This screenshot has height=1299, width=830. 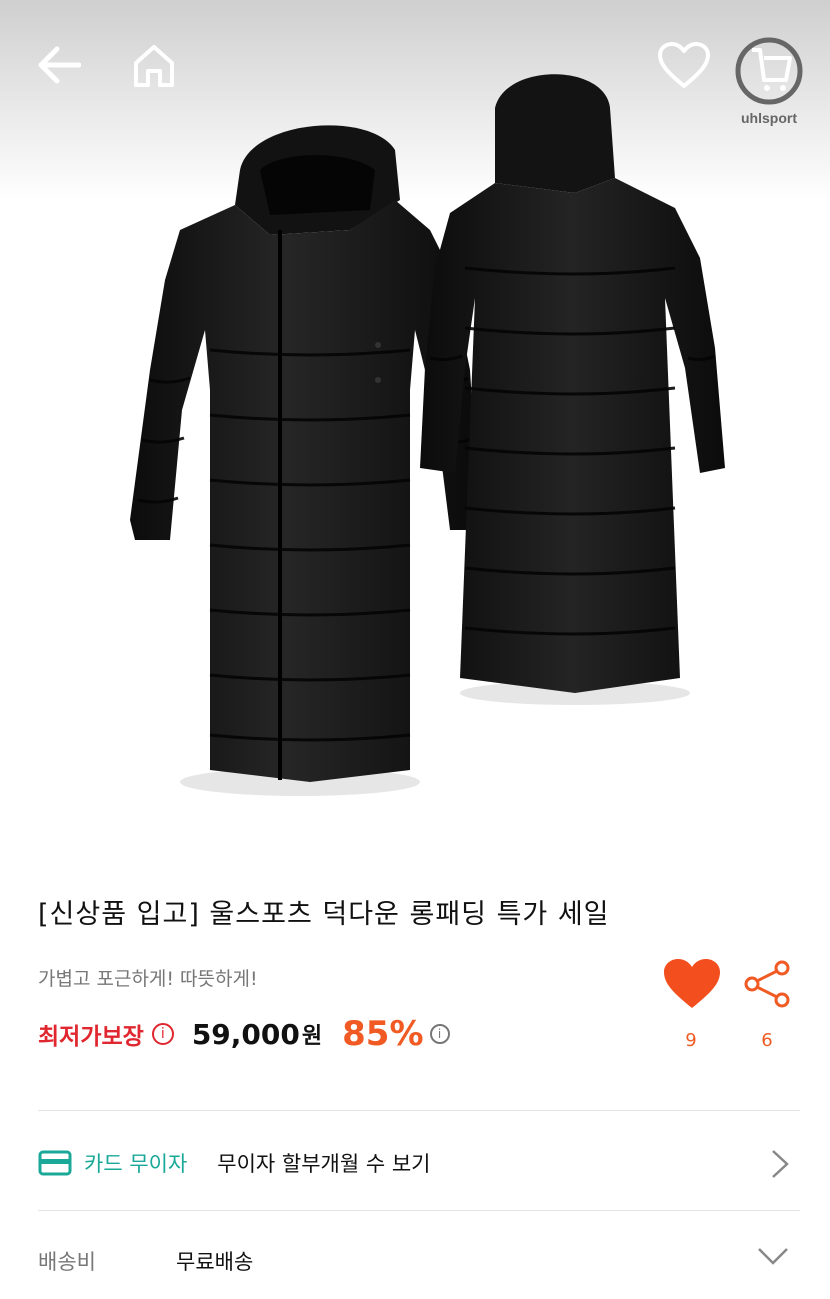 What do you see at coordinates (215, 1262) in the screenshot?
I see `shipping-value: 무료배송` at bounding box center [215, 1262].